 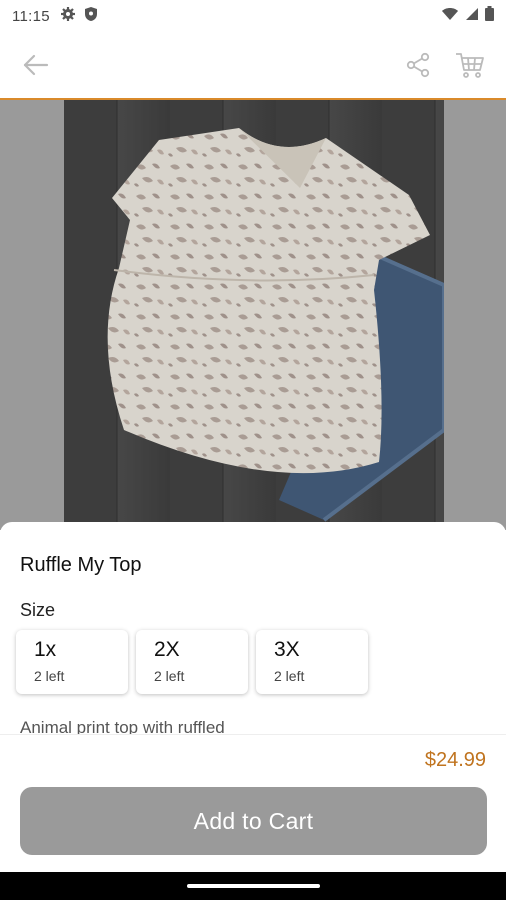 What do you see at coordinates (287, 649) in the screenshot?
I see `size-option-name: 3X` at bounding box center [287, 649].